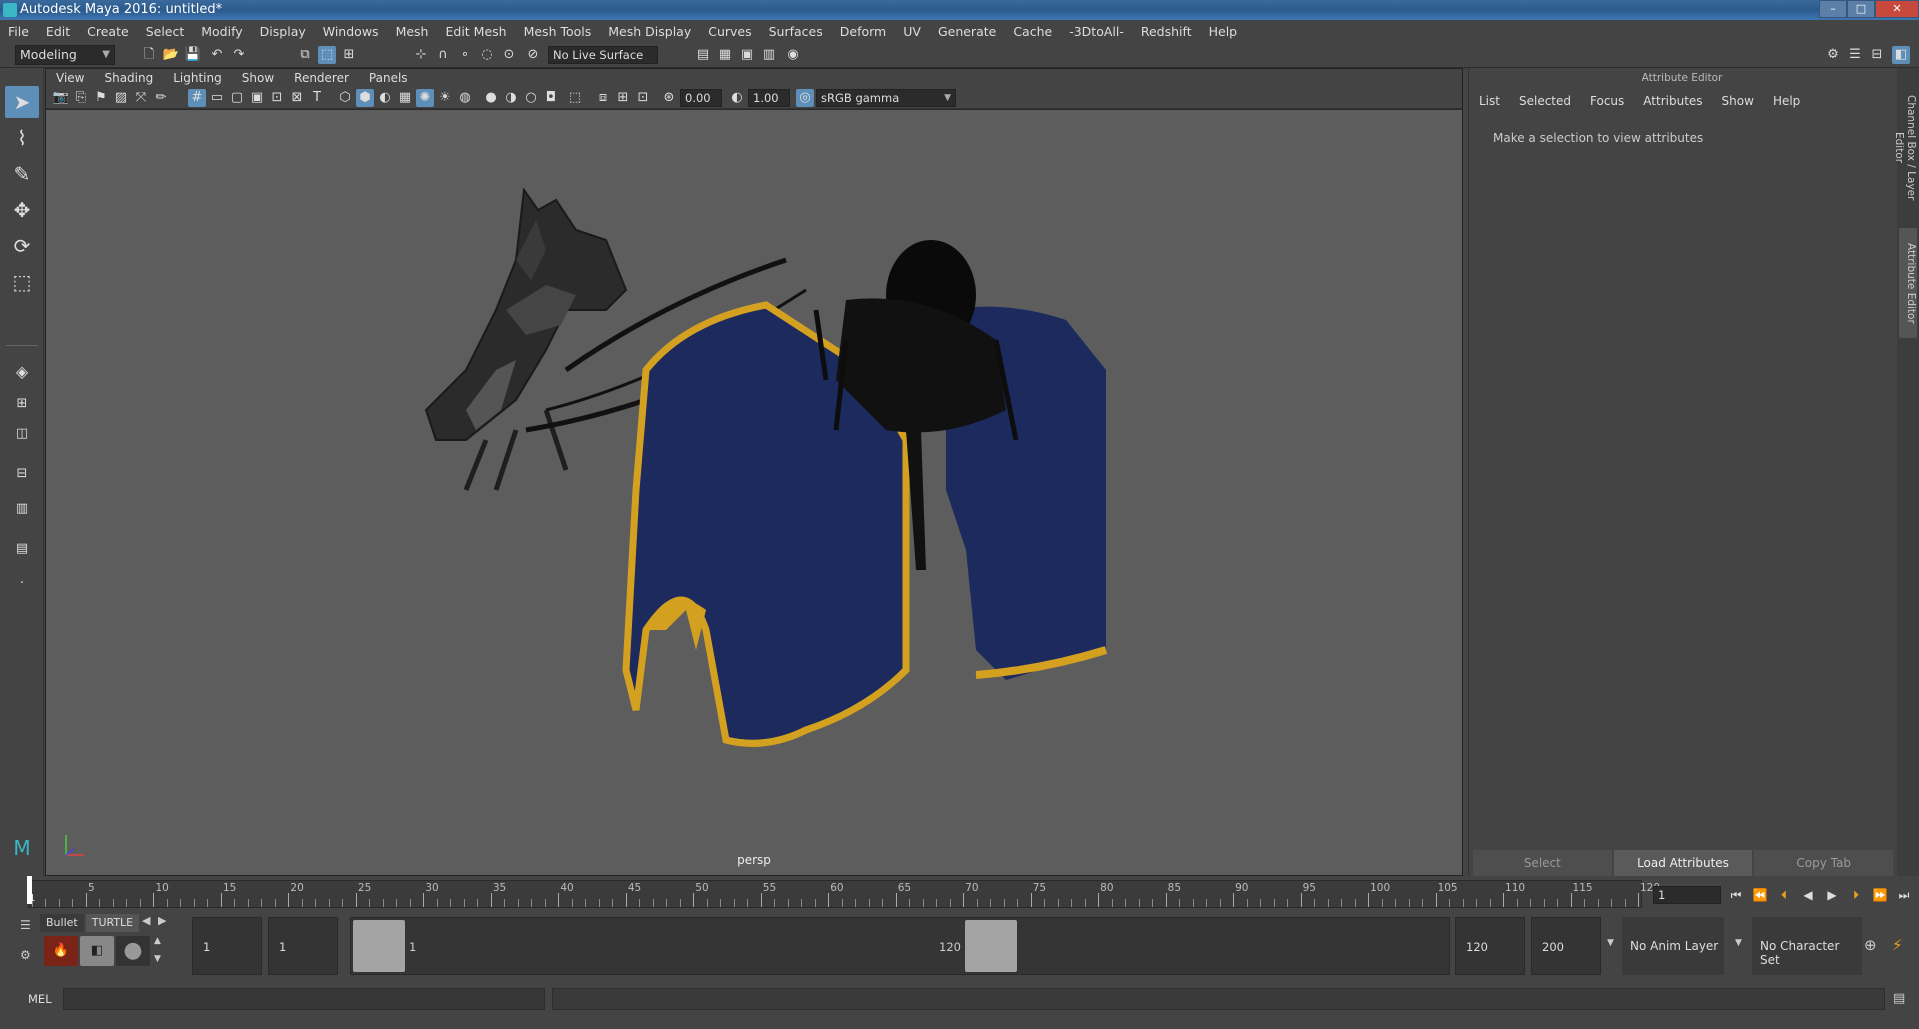 The height and width of the screenshot is (1029, 1919). I want to click on single-perspective-layout-icon: ◈, so click(22, 372).